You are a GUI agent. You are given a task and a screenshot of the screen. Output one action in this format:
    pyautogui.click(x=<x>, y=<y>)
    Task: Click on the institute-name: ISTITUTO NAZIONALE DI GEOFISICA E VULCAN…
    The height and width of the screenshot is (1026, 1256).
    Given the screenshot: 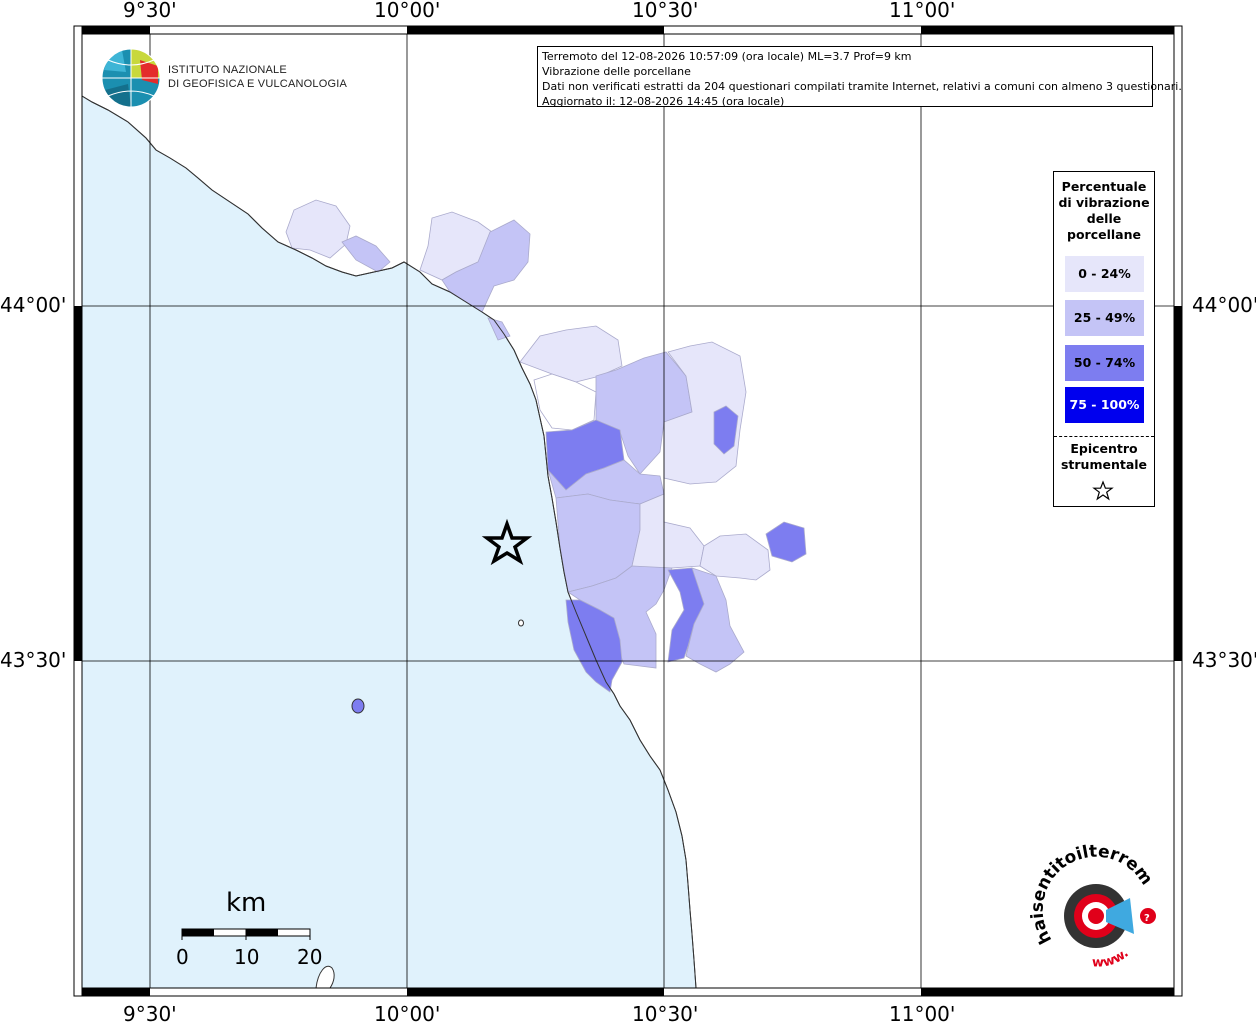 What is the action you would take?
    pyautogui.click(x=257, y=77)
    